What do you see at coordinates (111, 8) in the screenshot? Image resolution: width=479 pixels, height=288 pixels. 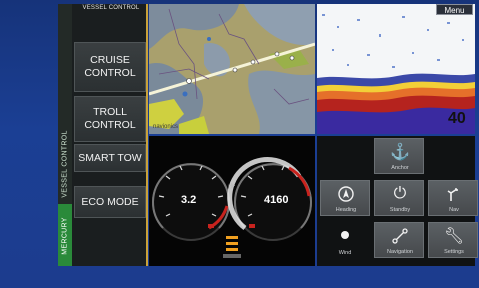 I see `panel-title: VESSEL CONTROL` at bounding box center [111, 8].